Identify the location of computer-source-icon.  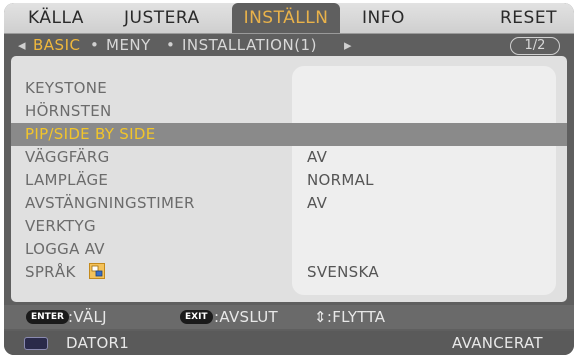
(36, 343).